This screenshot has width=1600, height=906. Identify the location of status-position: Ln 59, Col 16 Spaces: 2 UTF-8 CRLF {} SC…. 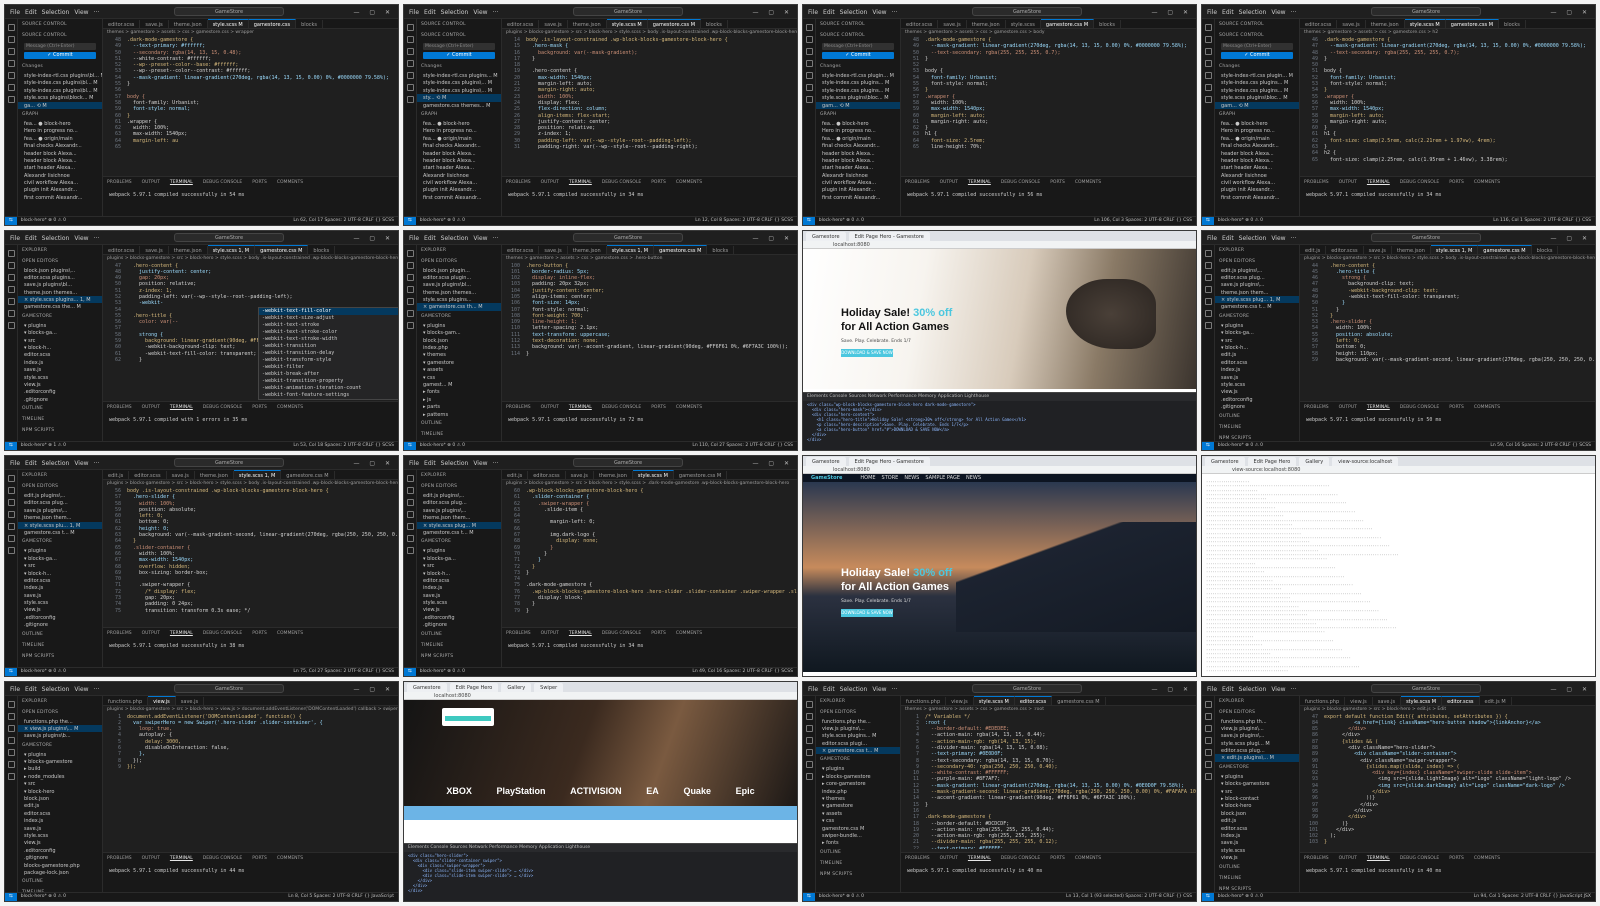
(1540, 446).